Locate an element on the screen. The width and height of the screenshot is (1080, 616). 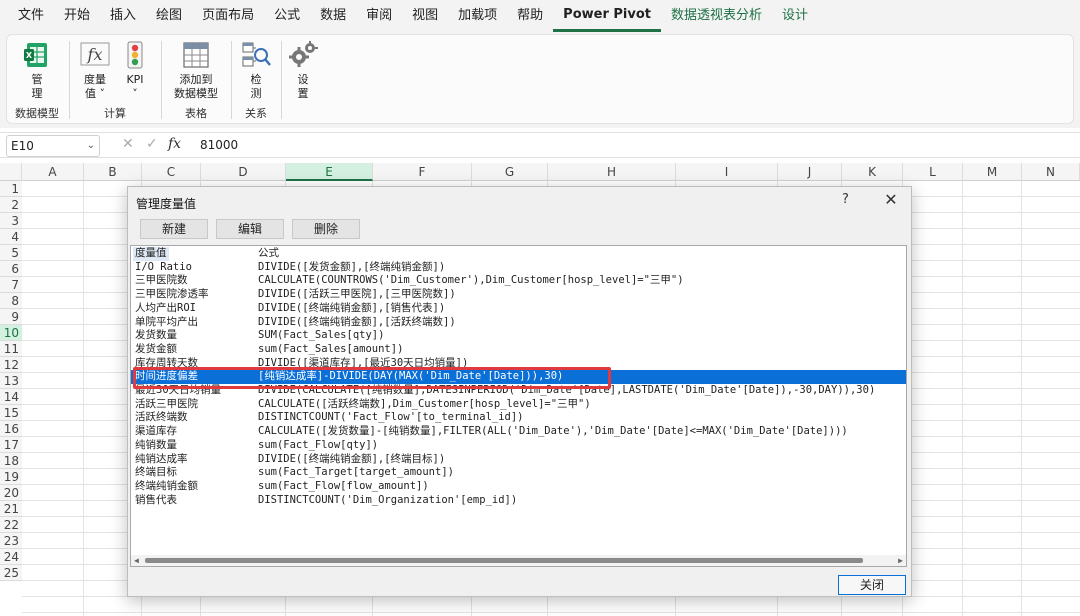
column-header: M is located at coordinates (992, 172).